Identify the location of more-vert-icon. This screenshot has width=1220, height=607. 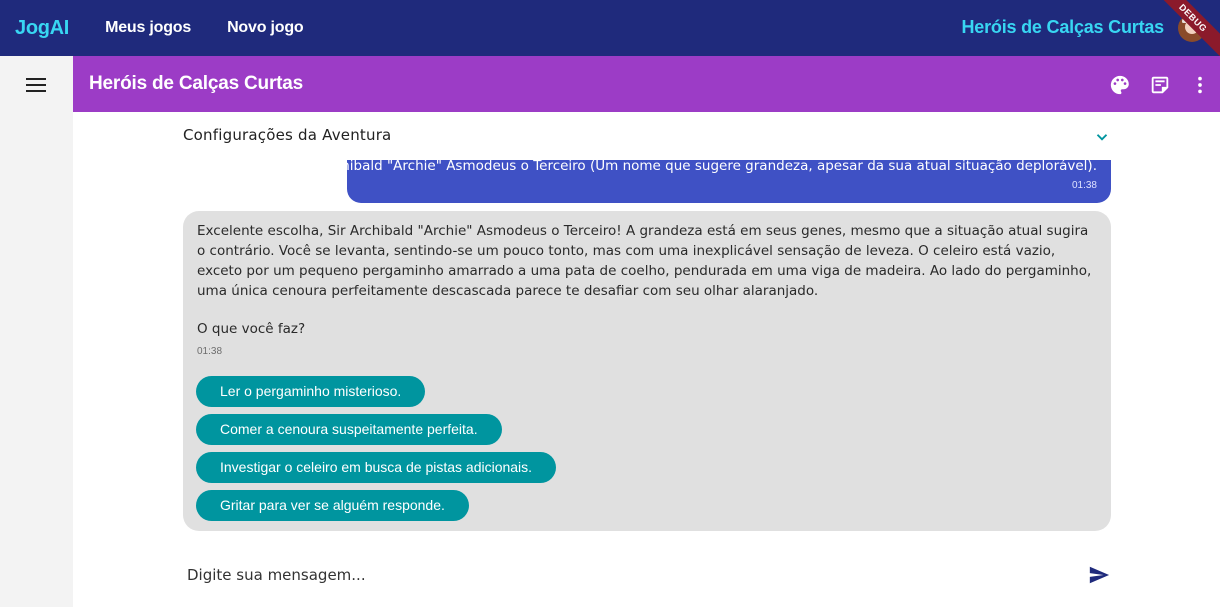
(1200, 85).